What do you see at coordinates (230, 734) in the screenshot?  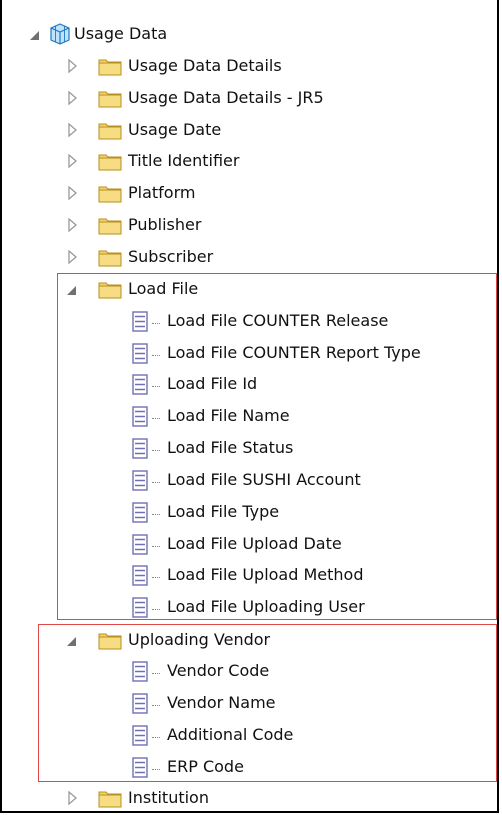 I see `tree-node-label: Additional Code` at bounding box center [230, 734].